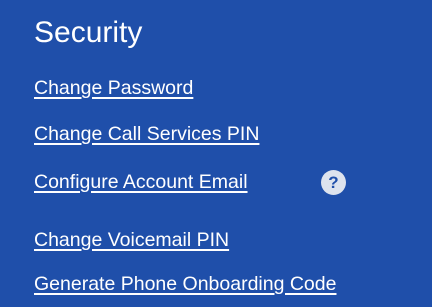  What do you see at coordinates (141, 182) in the screenshot?
I see `configure-account-email-link: Configure Account Email` at bounding box center [141, 182].